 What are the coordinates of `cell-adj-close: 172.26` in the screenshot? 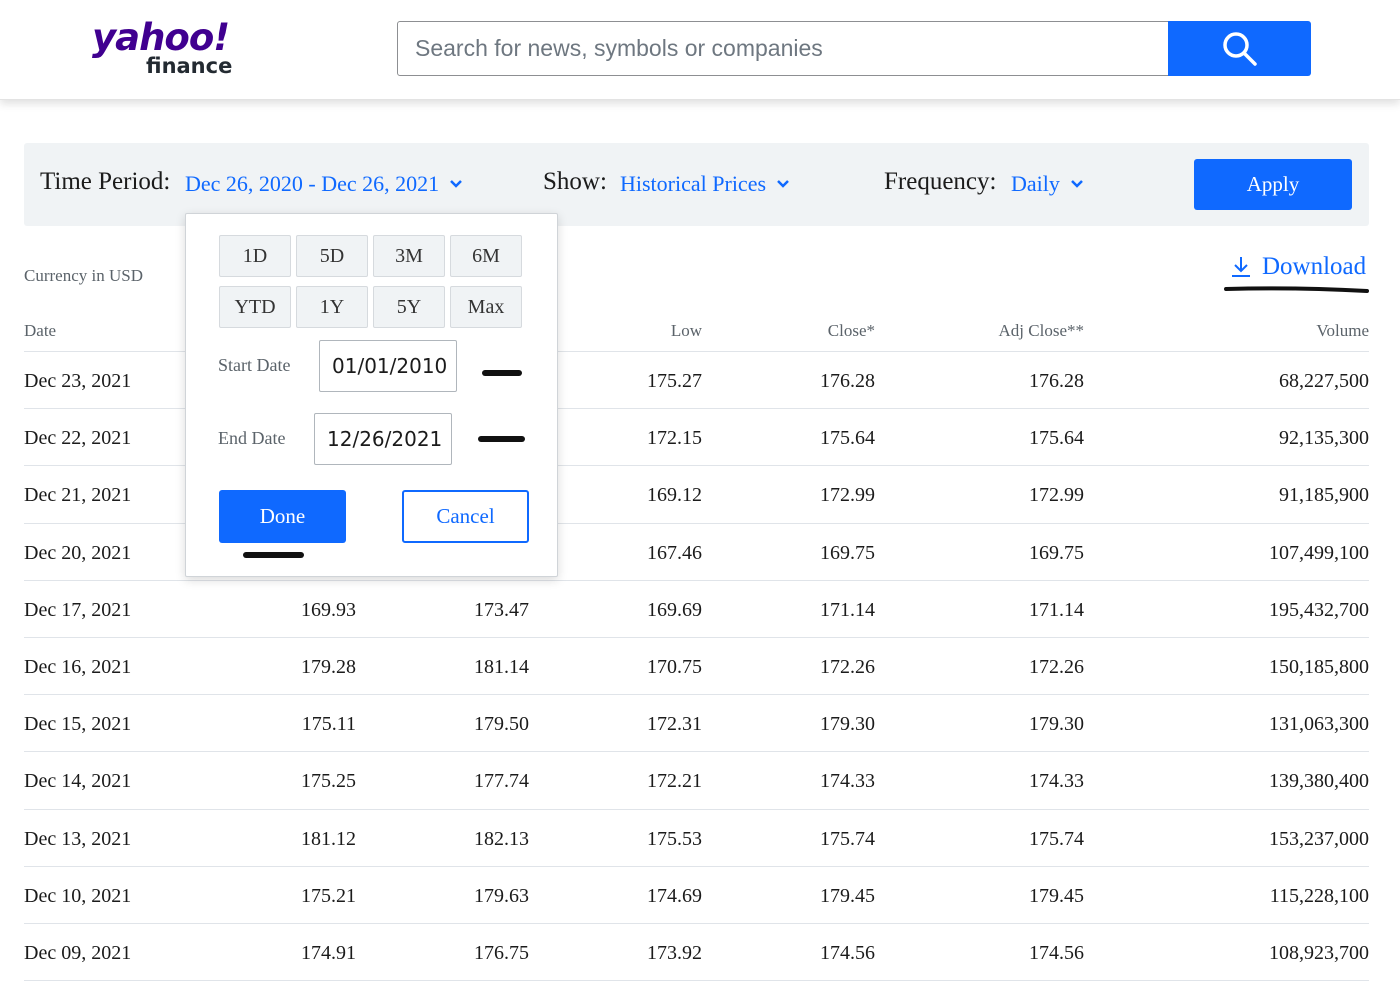 It's located at (1056, 666).